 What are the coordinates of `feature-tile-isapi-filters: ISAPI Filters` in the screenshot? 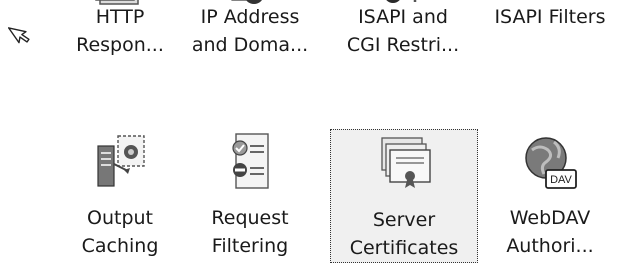 It's located at (549, 39).